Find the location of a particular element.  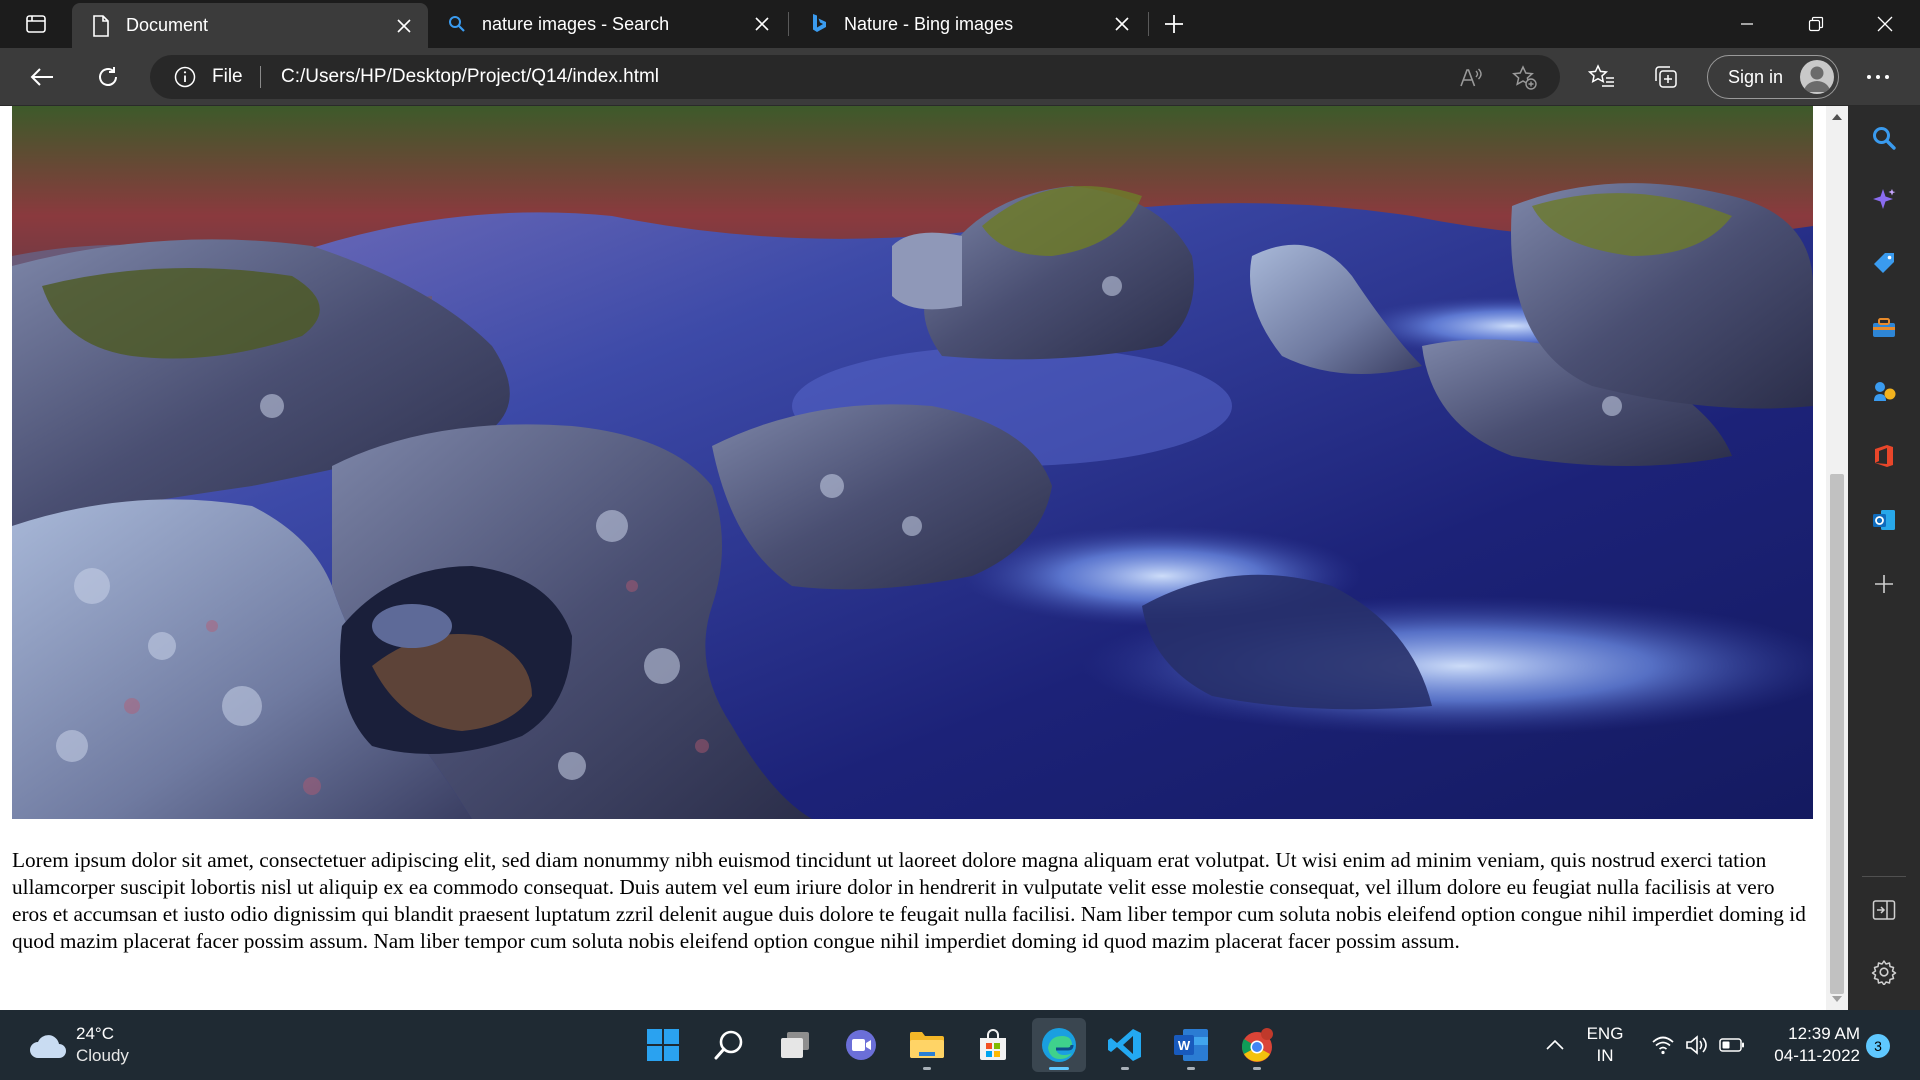

split-screen-icon is located at coordinates (1884, 910).